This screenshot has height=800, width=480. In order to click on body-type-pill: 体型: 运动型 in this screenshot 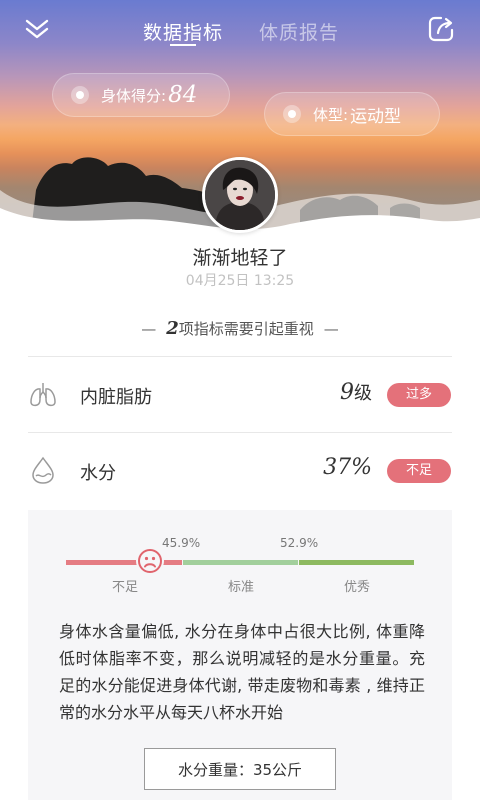, I will do `click(352, 114)`.